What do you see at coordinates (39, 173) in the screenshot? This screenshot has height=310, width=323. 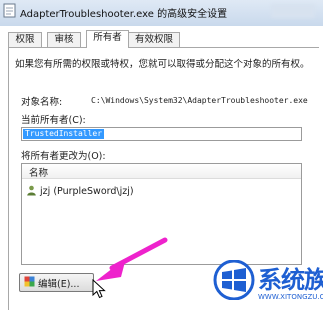 I see `list-header-name: 名称` at bounding box center [39, 173].